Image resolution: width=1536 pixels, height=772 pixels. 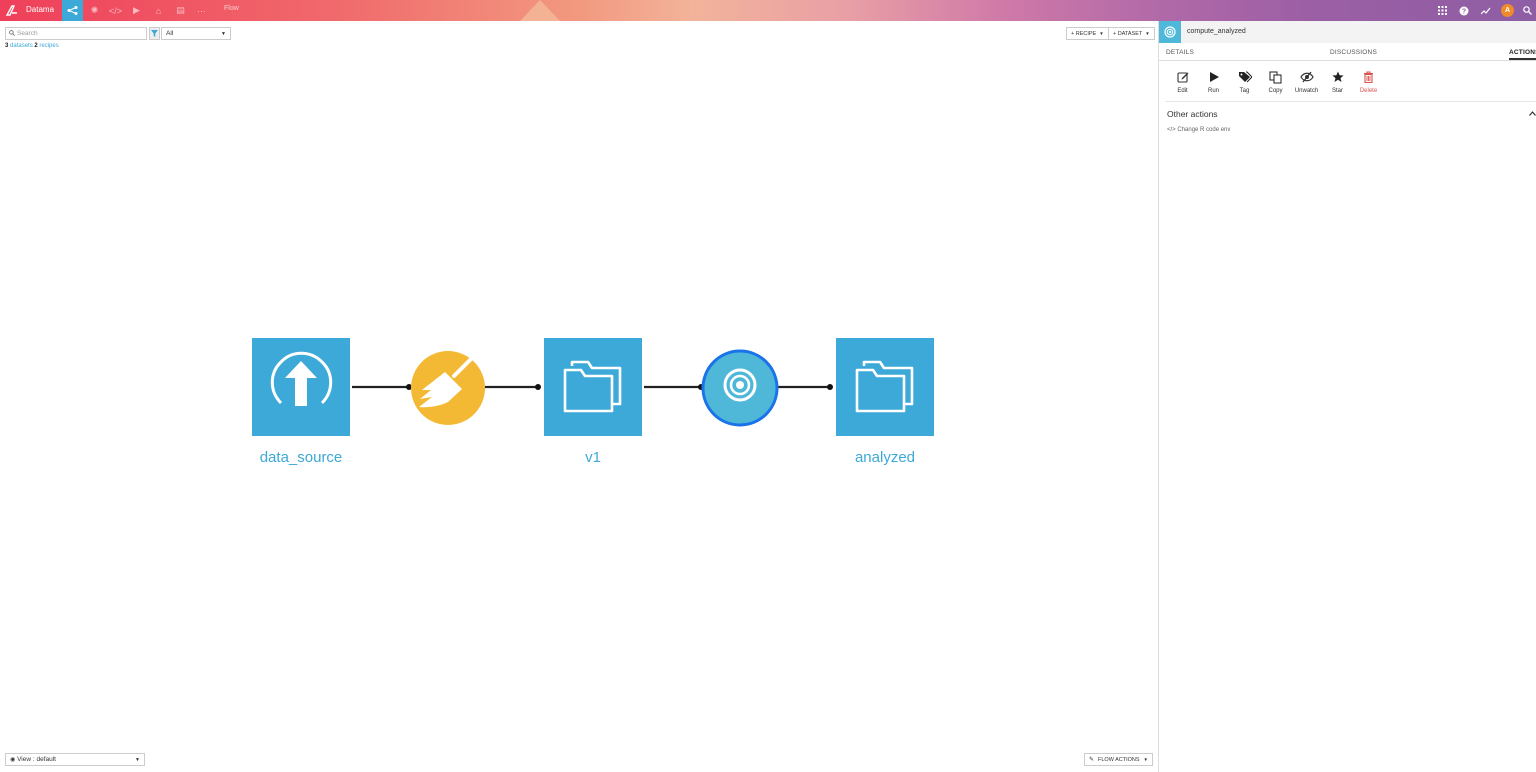 What do you see at coordinates (885, 387) in the screenshot?
I see `dataset-node-analyzed` at bounding box center [885, 387].